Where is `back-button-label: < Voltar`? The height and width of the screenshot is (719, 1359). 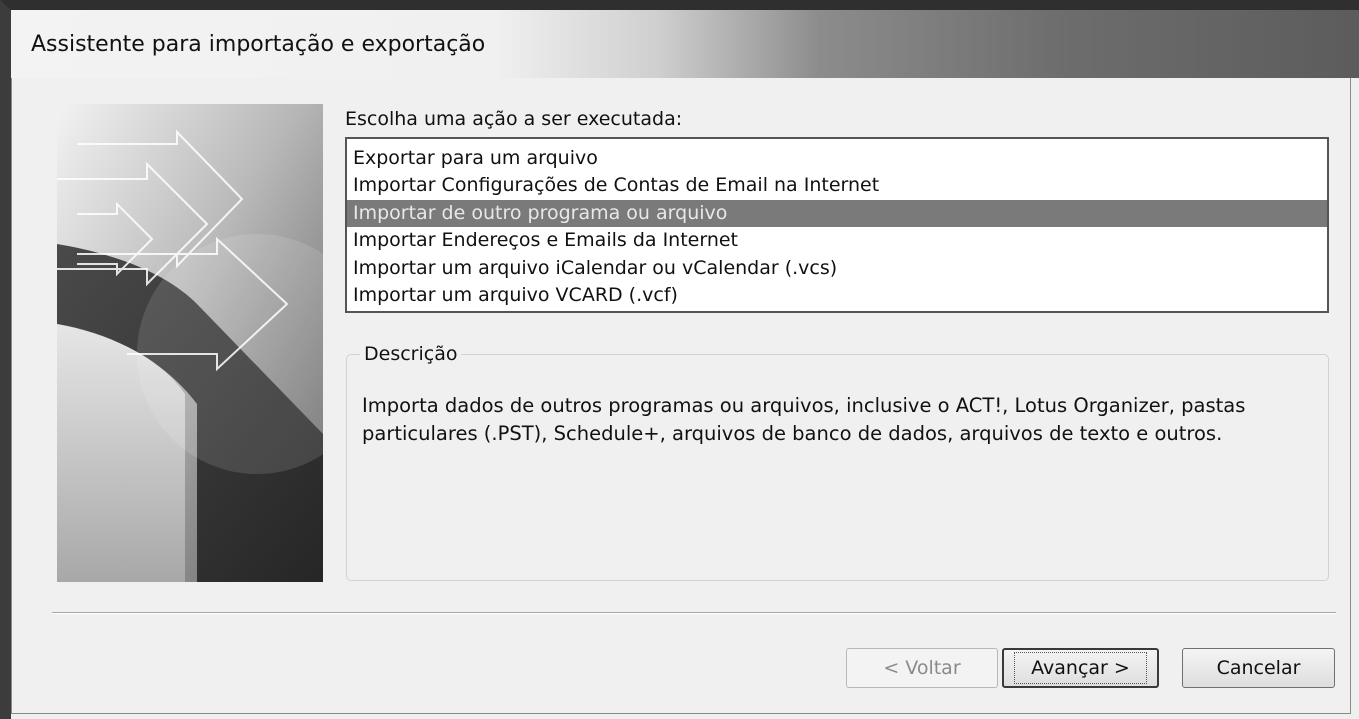 back-button-label: < Voltar is located at coordinates (922, 668).